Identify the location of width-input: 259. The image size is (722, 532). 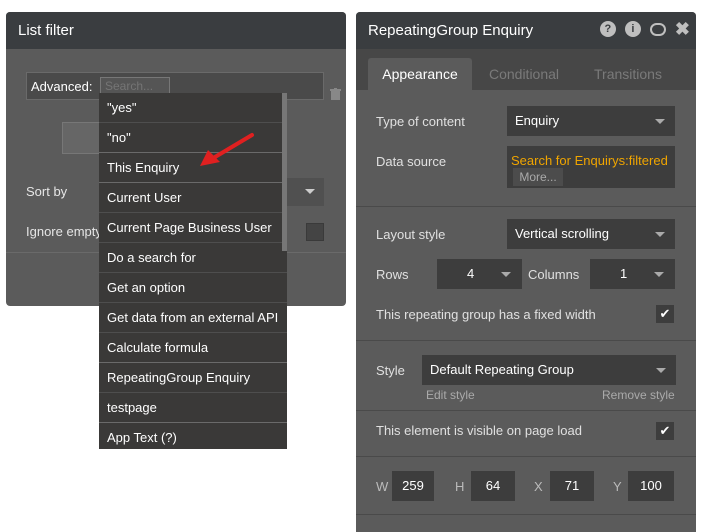
(413, 486).